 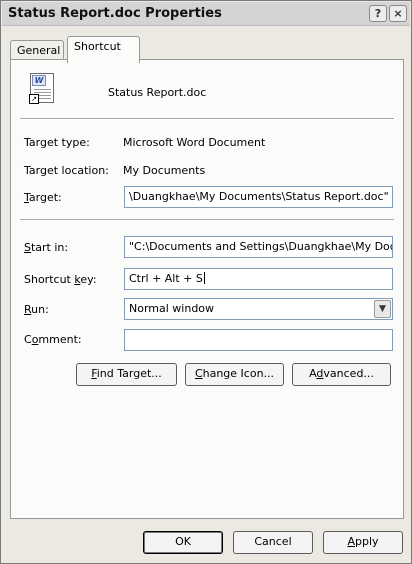 I want to click on tab-shortcut: Shortcut, so click(x=103, y=49).